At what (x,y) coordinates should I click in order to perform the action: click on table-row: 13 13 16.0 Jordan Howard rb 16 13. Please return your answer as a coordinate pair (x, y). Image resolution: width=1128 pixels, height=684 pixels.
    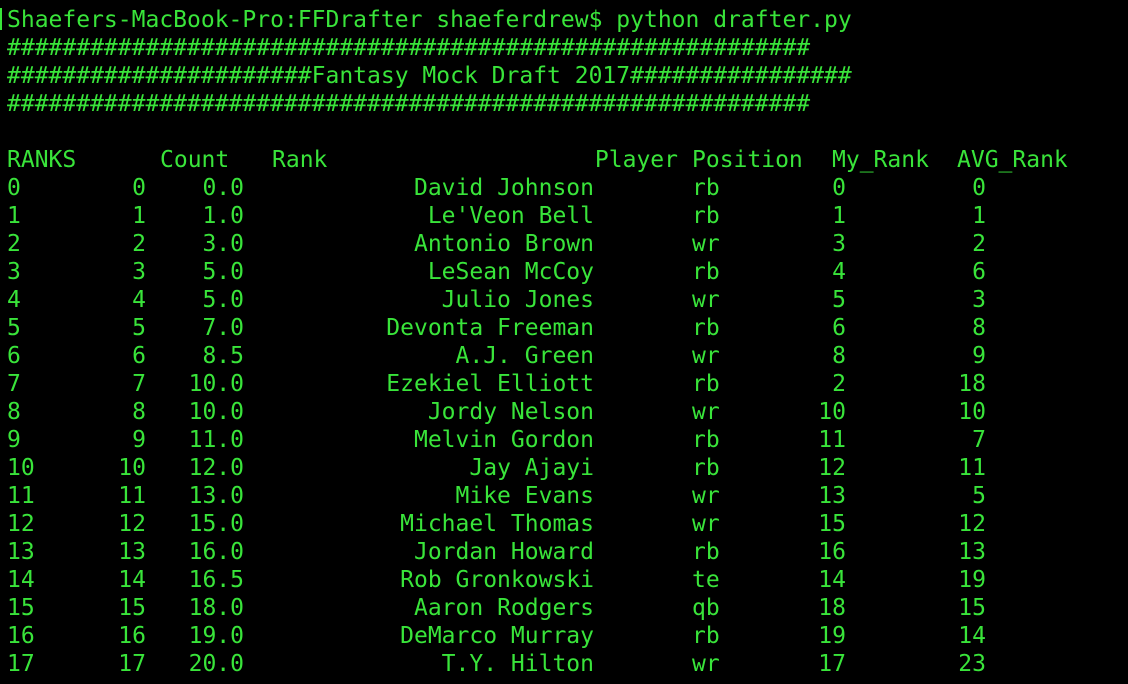
    Looking at the image, I should click on (564, 552).